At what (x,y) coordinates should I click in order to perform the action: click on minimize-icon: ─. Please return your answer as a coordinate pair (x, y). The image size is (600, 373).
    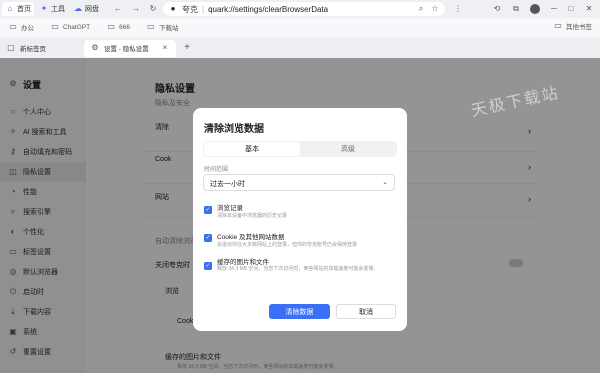
    Looking at the image, I should click on (554, 9).